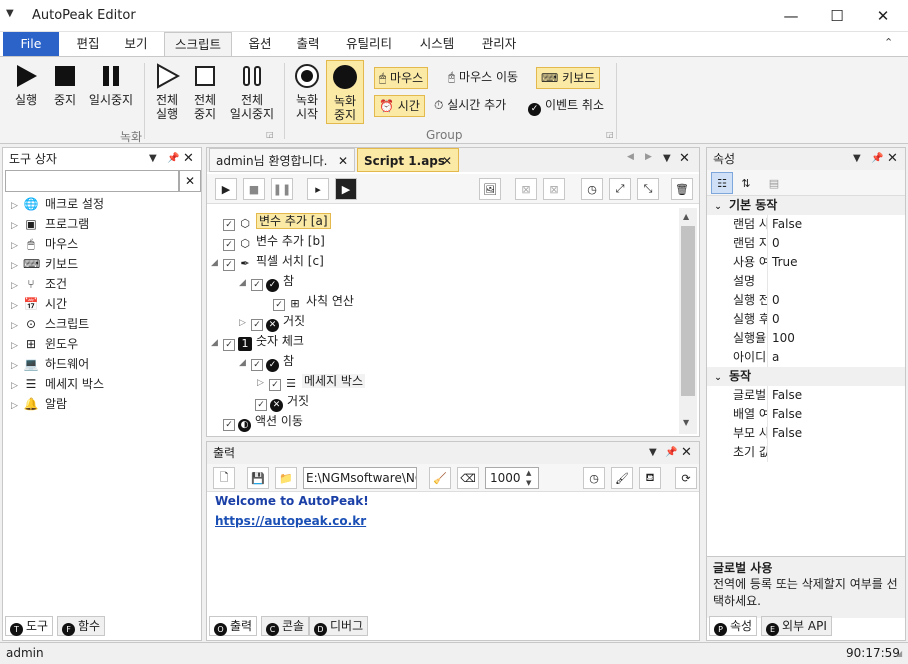 Image resolution: width=908 pixels, height=664 pixels. What do you see at coordinates (806, 319) in the screenshot?
I see `property-row: 실행 후 지0` at bounding box center [806, 319].